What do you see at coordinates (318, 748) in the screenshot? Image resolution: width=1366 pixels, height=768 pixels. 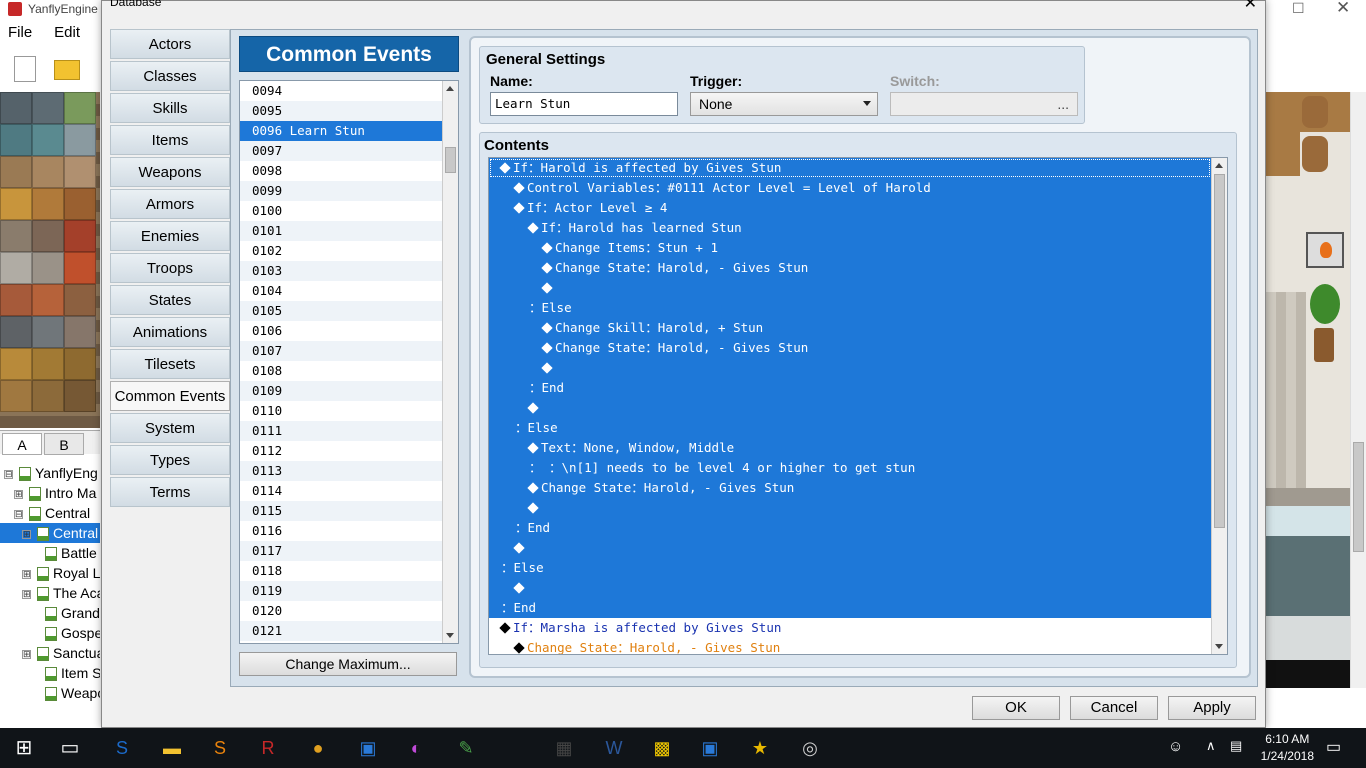 I see `chrome-icon: ●` at bounding box center [318, 748].